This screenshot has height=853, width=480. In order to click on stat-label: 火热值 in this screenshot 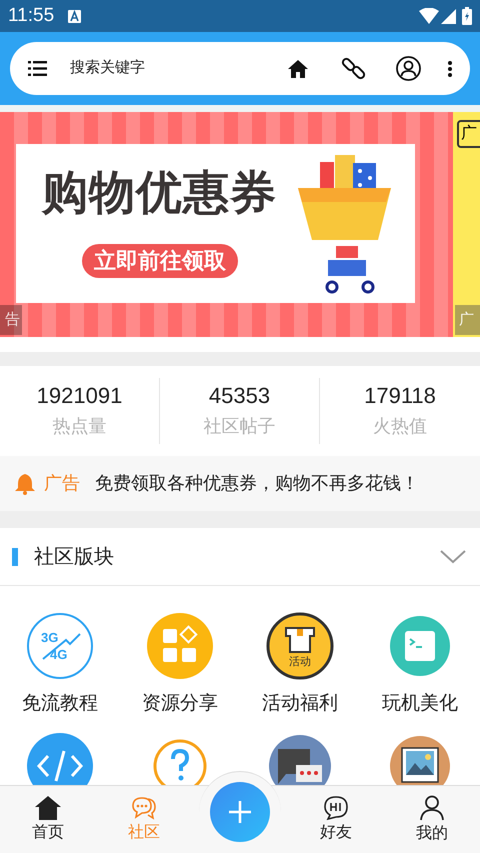, I will do `click(400, 426)`.